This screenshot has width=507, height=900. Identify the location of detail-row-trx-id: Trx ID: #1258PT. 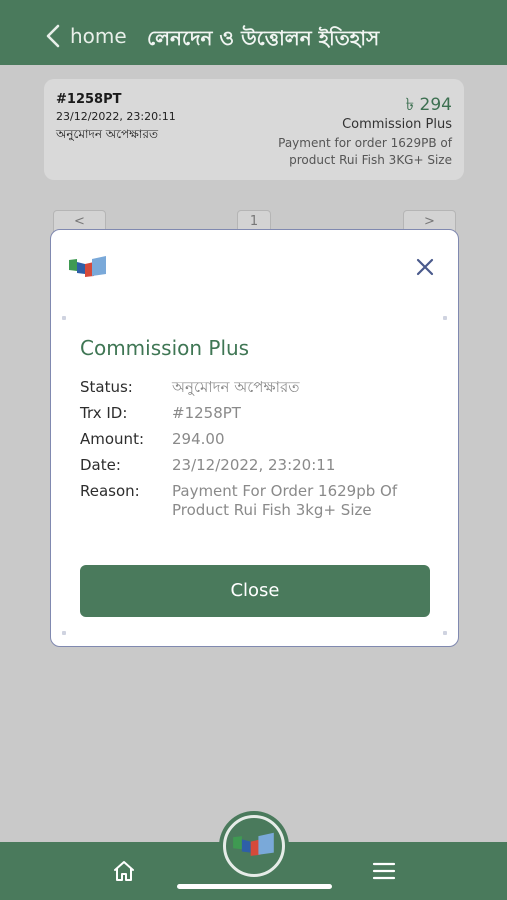
(246, 413).